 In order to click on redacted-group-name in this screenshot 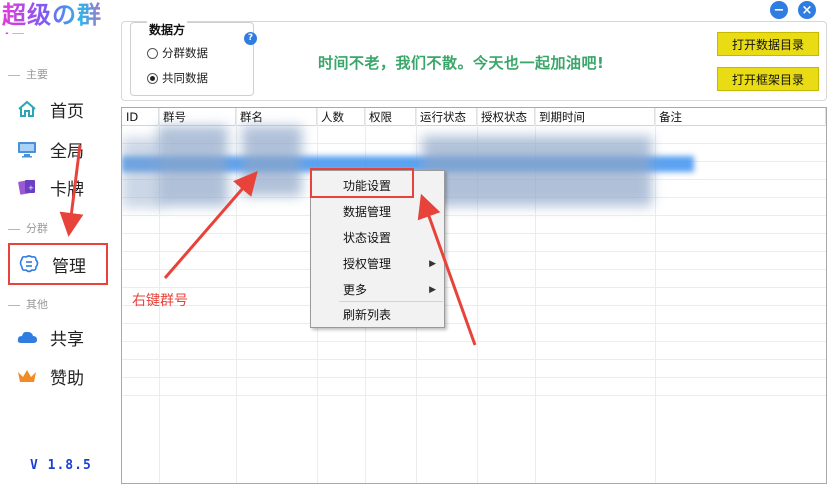, I will do `click(272, 161)`.